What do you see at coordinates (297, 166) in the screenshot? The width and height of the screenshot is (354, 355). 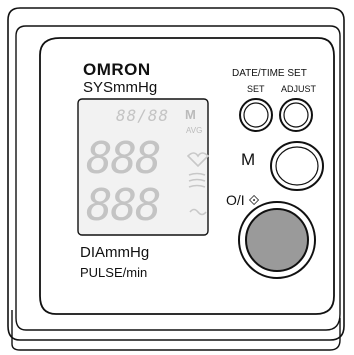 I see `memory-button` at bounding box center [297, 166].